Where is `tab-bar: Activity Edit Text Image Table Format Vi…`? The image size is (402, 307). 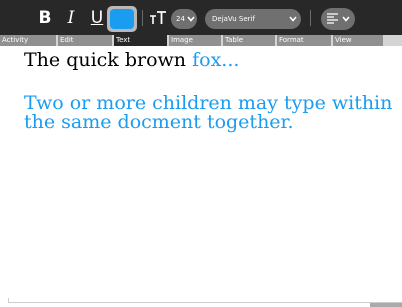
tab-bar: Activity Edit Text Image Table Format Vi… is located at coordinates (201, 40).